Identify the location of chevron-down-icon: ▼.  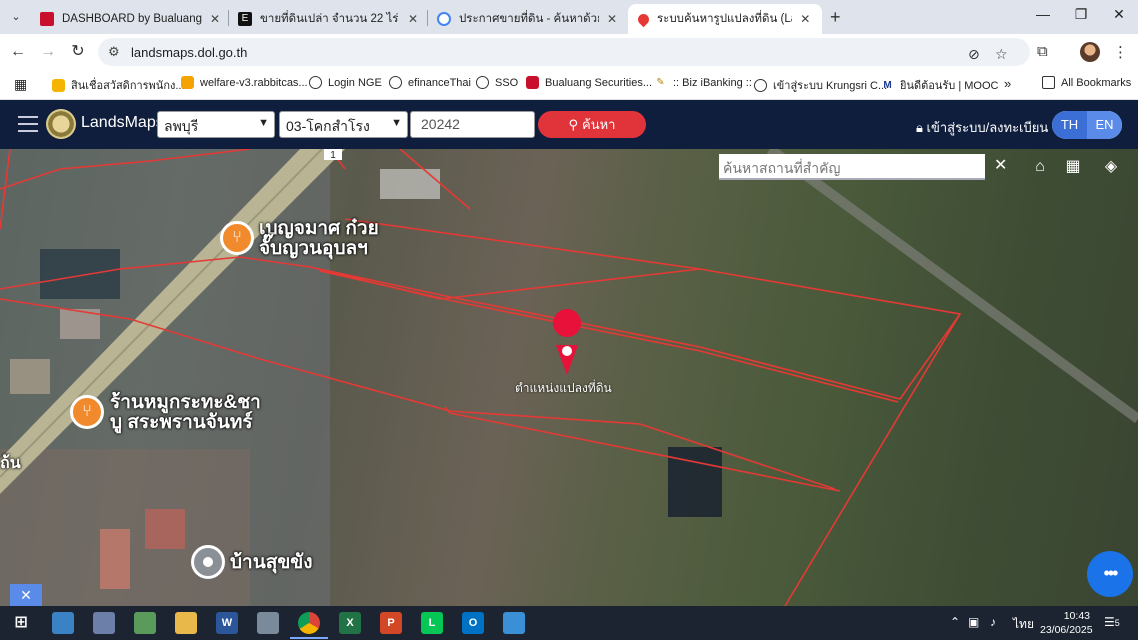
(263, 123).